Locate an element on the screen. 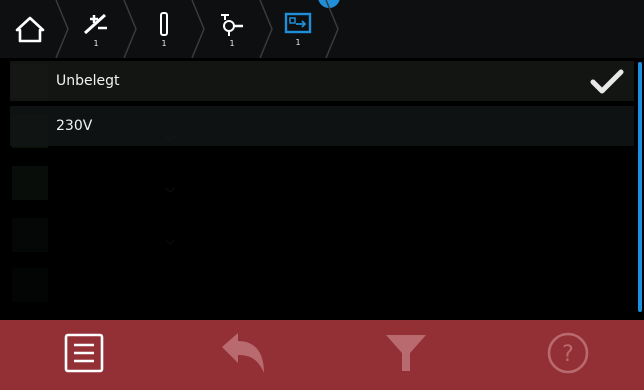 The image size is (644, 390). fuse-icon is located at coordinates (164, 24).